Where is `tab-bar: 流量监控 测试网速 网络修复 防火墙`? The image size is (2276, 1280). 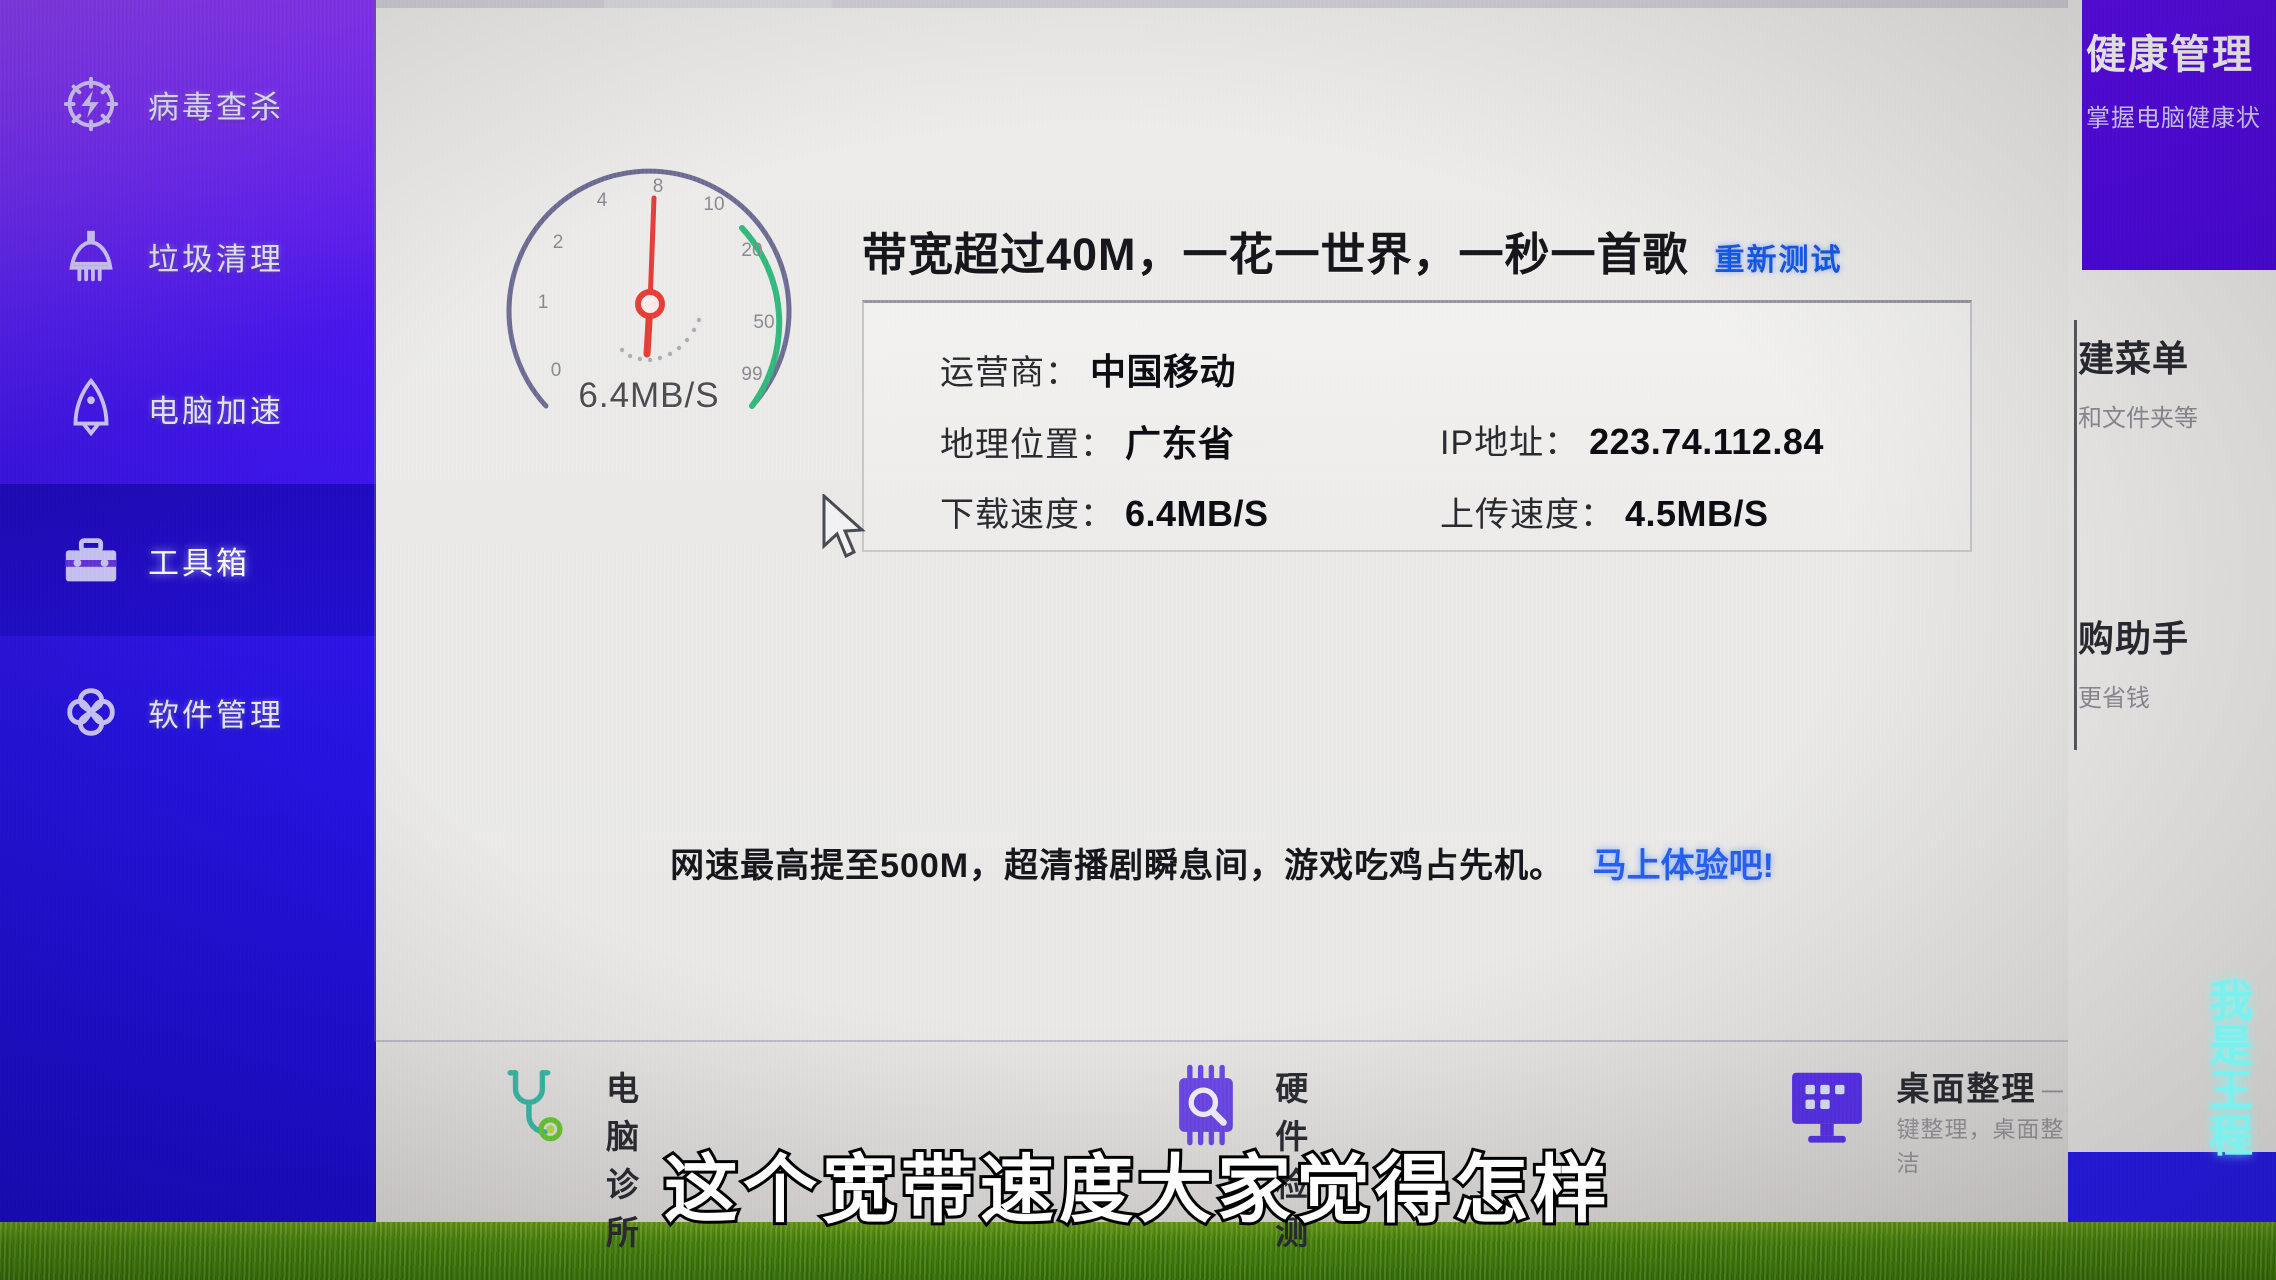
tab-bar: 流量监控 测试网速 网络修复 防火墙 is located at coordinates (1222, 4).